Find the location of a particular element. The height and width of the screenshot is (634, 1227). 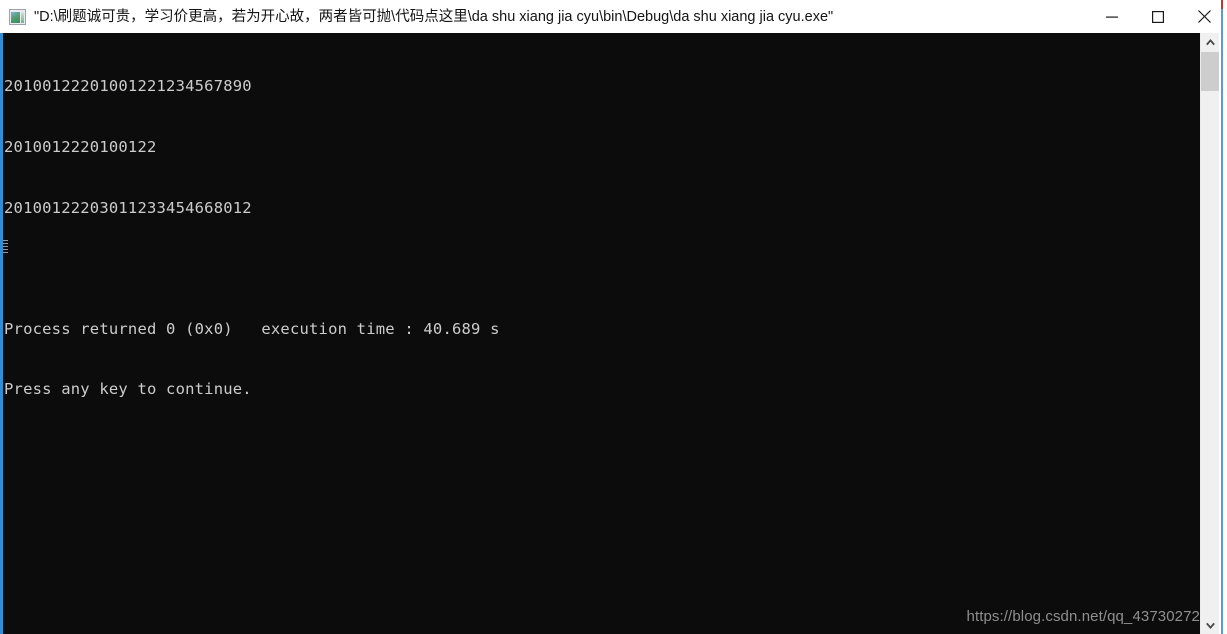

chevron-up-icon is located at coordinates (1210, 42).